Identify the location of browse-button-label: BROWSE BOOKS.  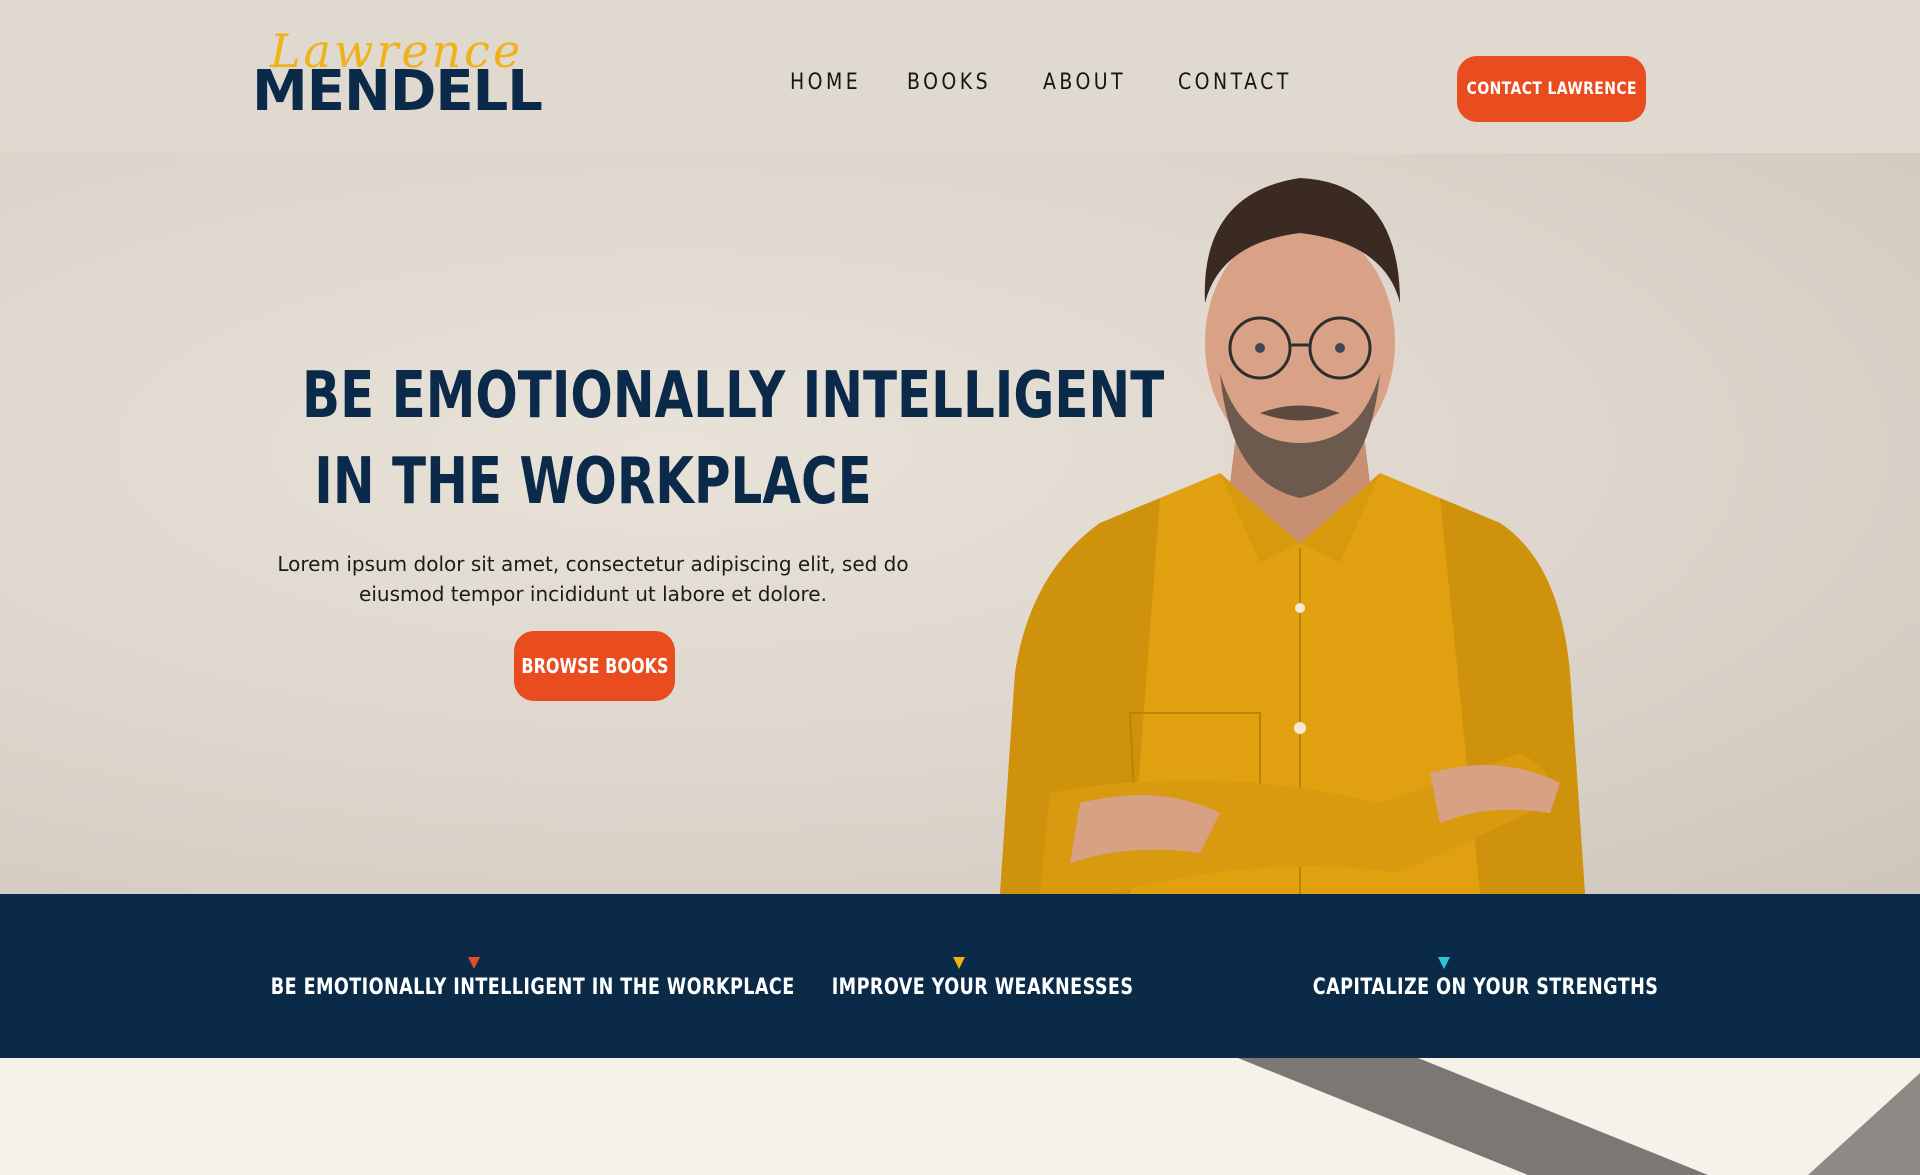
(594, 666).